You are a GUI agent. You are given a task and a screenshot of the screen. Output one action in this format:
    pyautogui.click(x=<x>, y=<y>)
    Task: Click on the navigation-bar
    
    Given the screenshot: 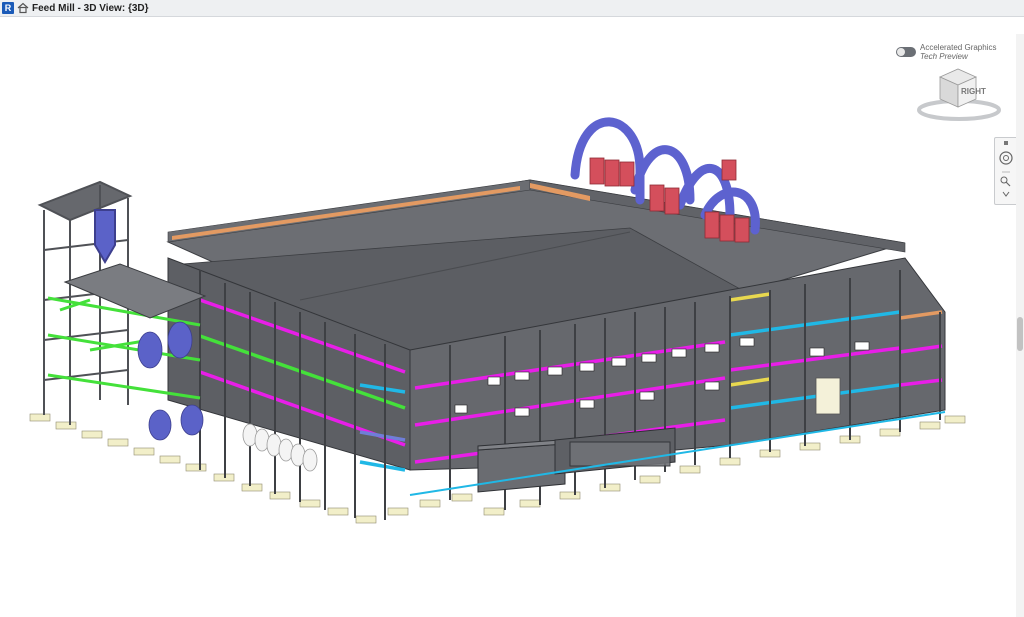 What is the action you would take?
    pyautogui.click(x=1006, y=171)
    